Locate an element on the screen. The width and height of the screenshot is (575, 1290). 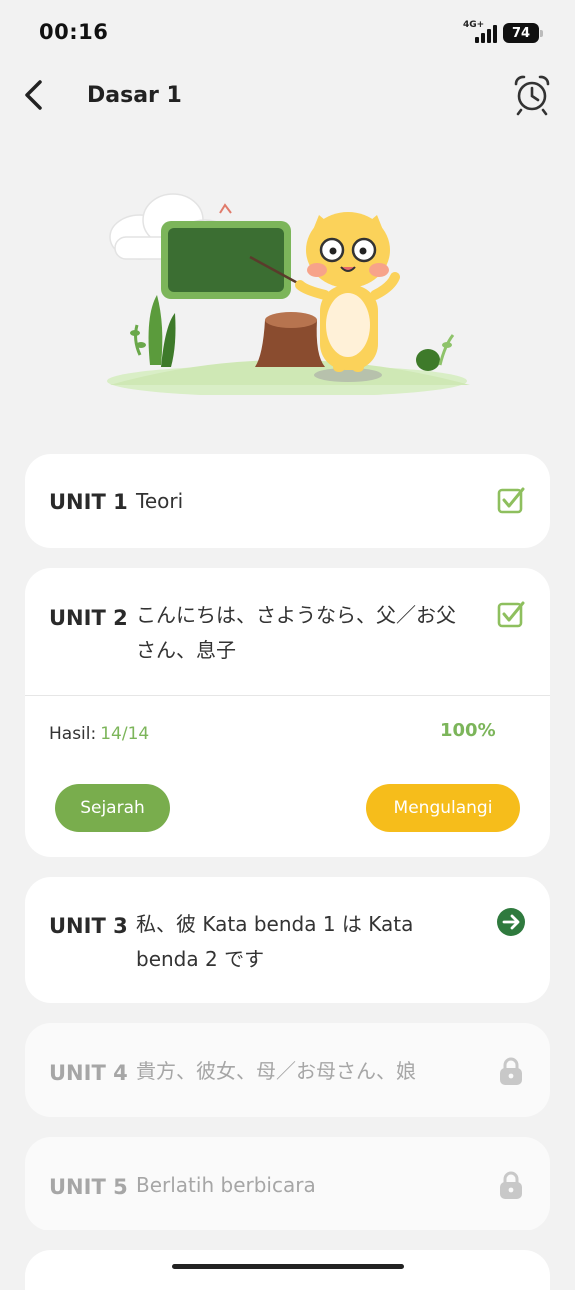
unit-label: UNIT 4 is located at coordinates (88, 1073).